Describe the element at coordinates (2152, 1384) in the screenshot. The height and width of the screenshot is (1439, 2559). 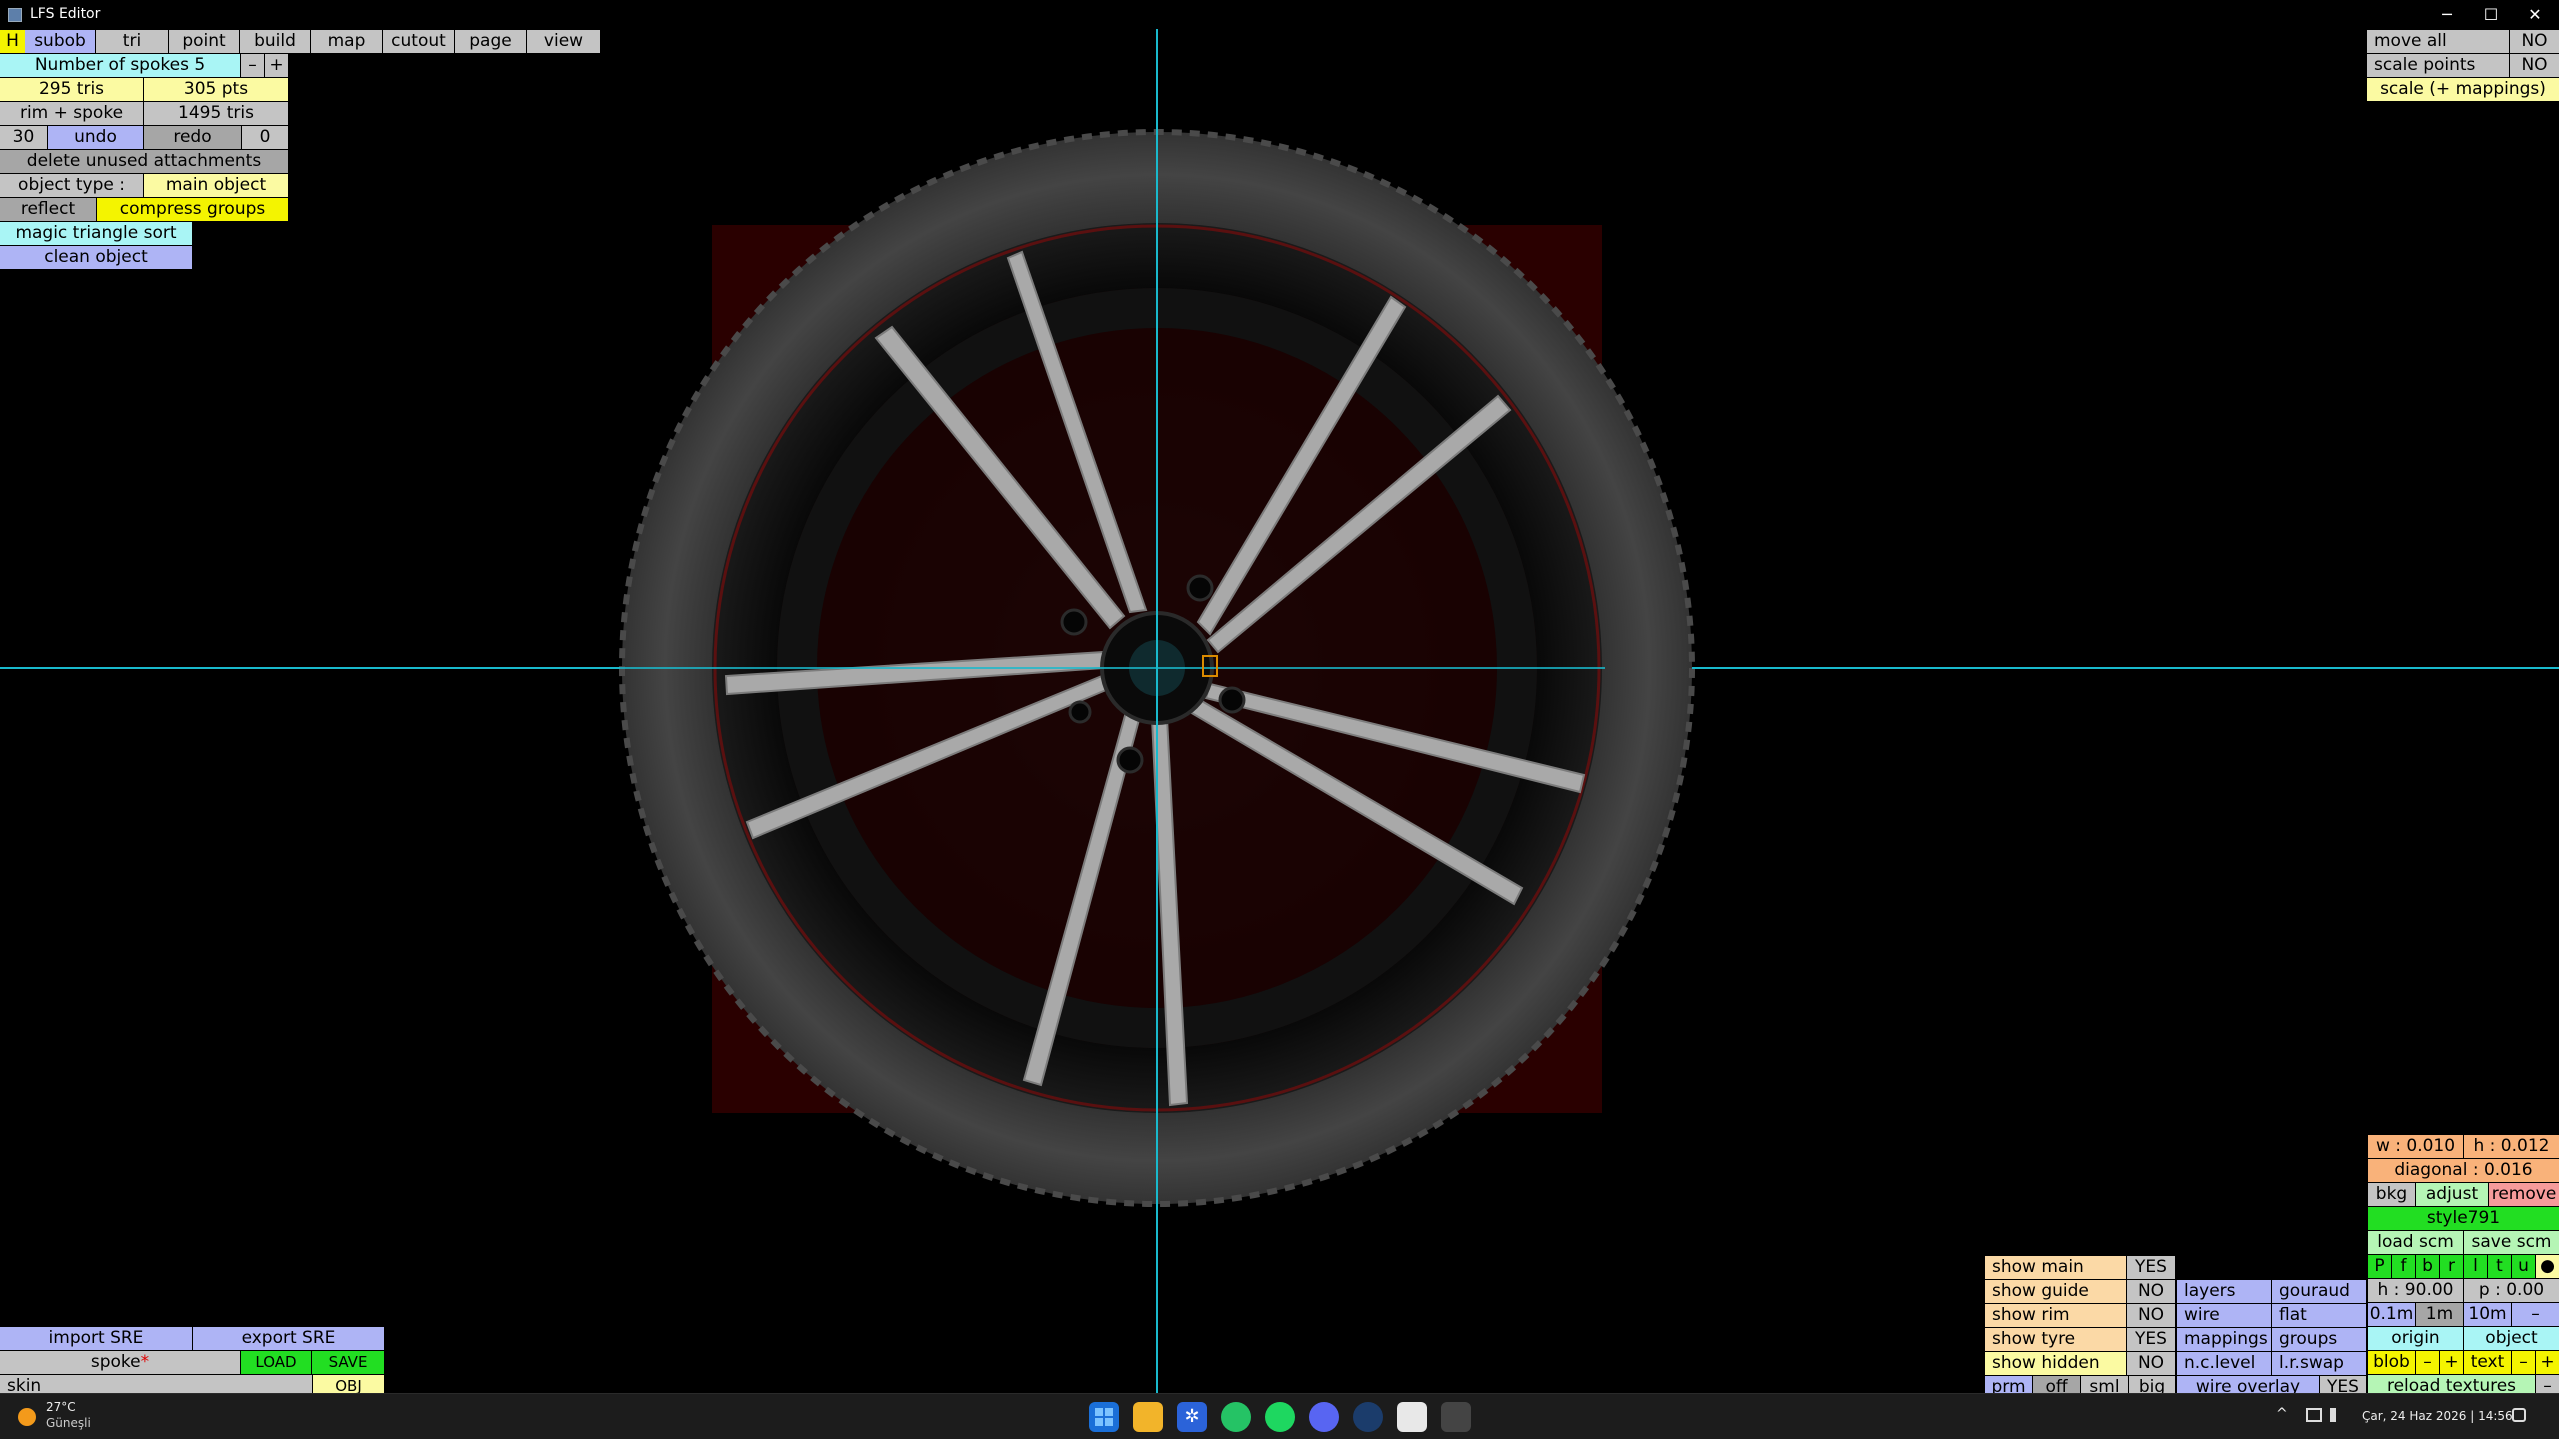
I see `big-button: big` at that location.